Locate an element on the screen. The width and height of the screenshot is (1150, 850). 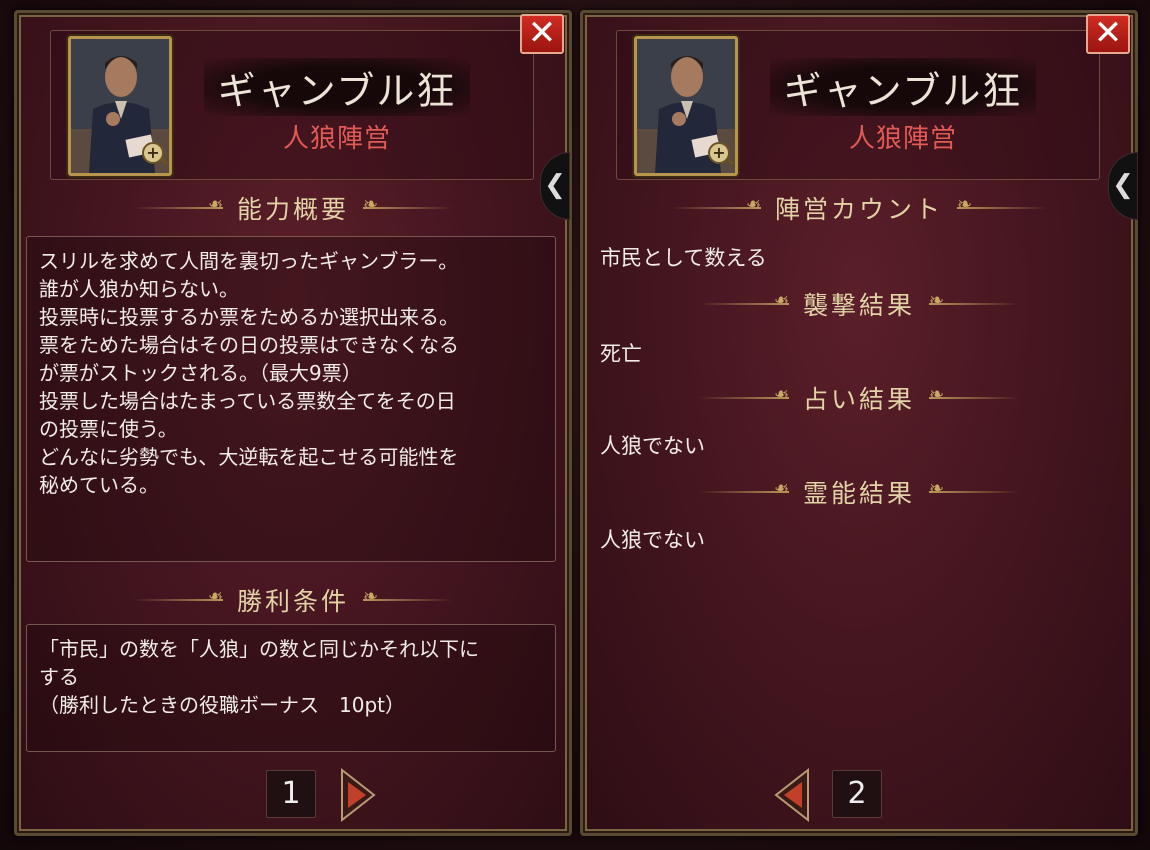
ability-line: 秘めている。 is located at coordinates (99, 485).